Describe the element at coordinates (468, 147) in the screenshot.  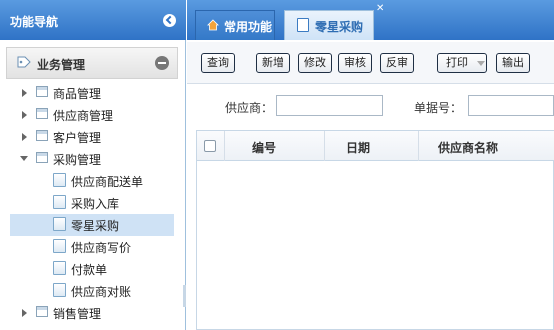
I see `column-header-supplier-name: 供应商名称` at that location.